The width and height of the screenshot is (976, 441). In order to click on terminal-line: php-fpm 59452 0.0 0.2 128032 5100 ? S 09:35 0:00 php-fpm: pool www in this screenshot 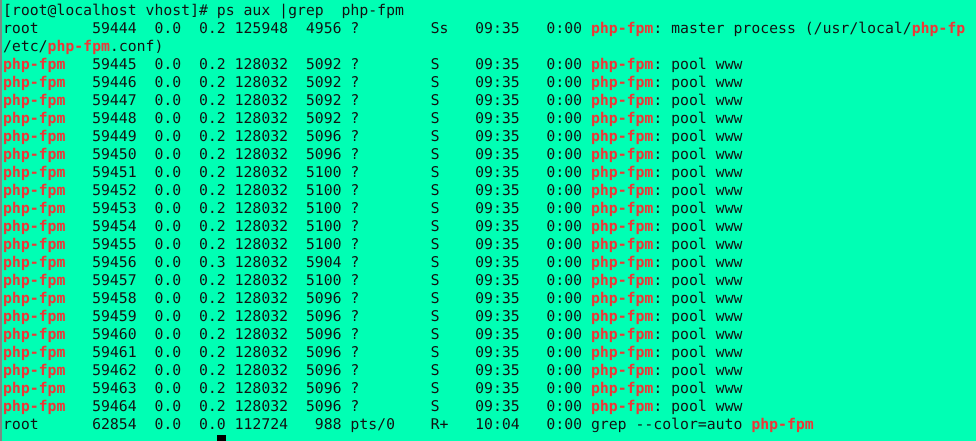, I will do `click(373, 191)`.